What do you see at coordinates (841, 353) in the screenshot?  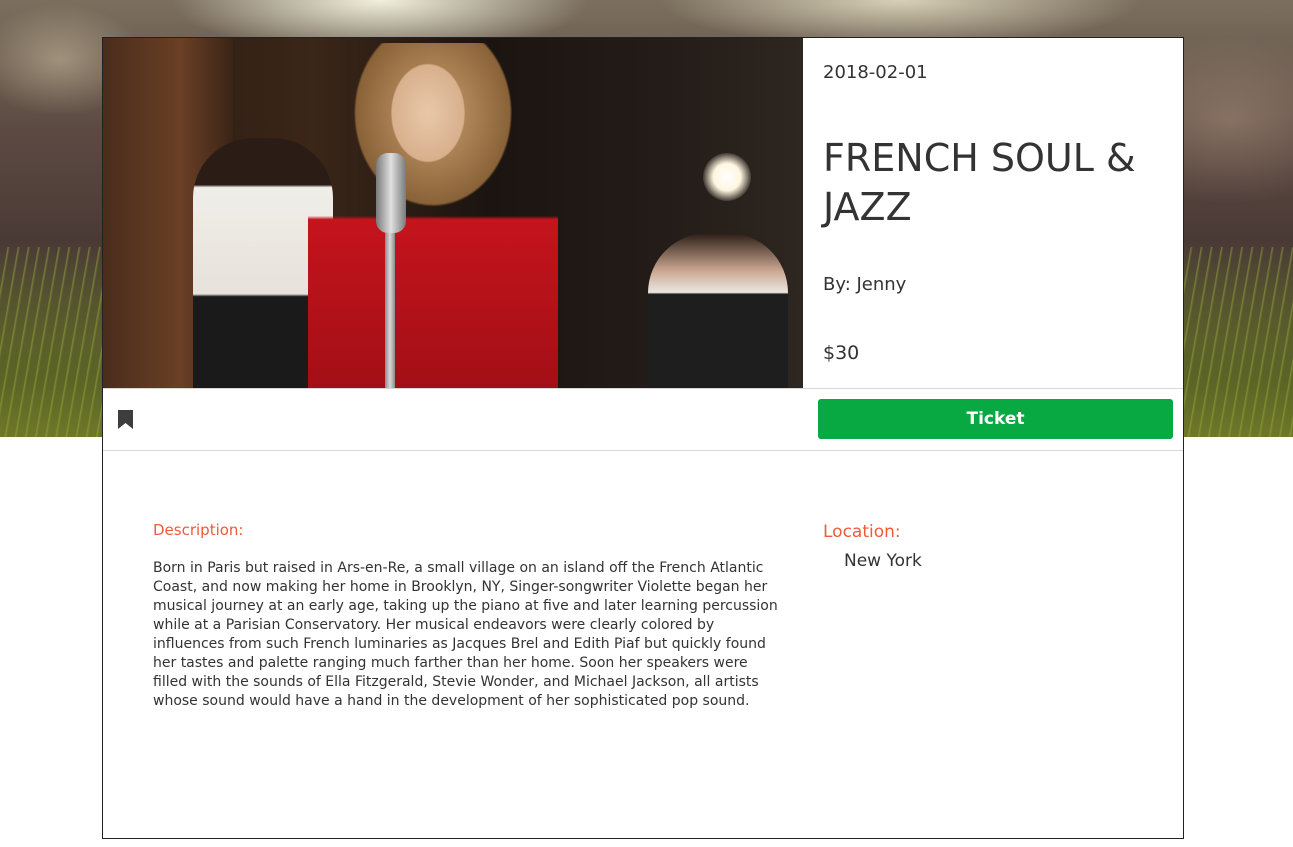 I see `event-price: $30` at bounding box center [841, 353].